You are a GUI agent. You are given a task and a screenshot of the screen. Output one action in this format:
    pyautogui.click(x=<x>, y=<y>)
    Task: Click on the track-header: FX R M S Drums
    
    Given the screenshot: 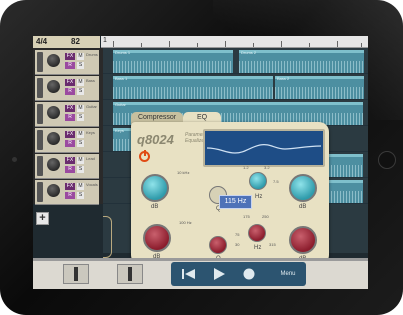 What is the action you would take?
    pyautogui.click(x=67, y=62)
    